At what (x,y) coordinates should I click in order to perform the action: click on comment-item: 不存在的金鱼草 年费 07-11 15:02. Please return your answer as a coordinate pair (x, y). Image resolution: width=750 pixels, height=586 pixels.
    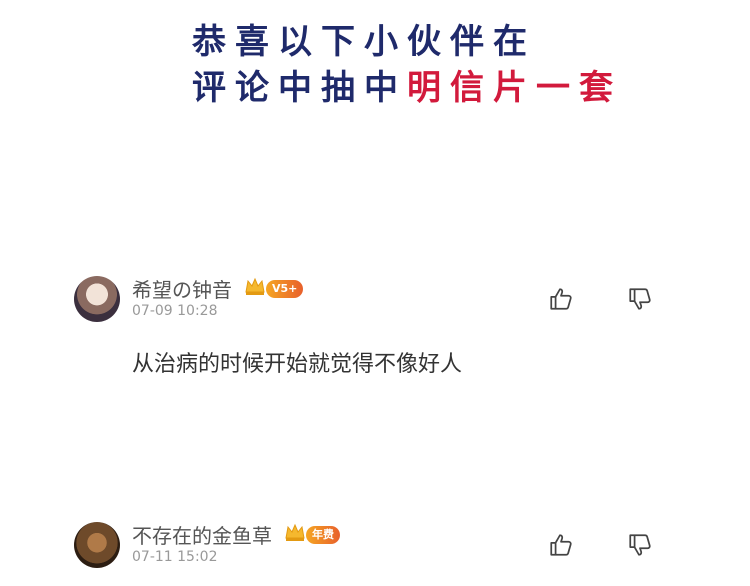
    Looking at the image, I should click on (375, 551).